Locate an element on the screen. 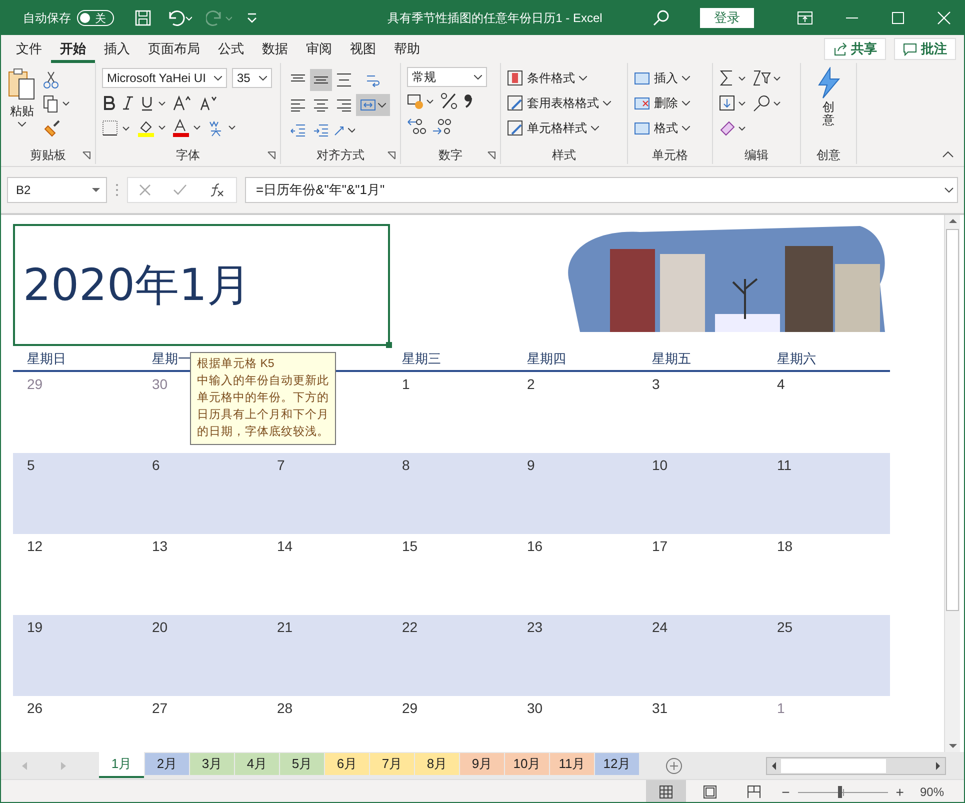 The image size is (965, 803). day-number: 26 is located at coordinates (35, 708).